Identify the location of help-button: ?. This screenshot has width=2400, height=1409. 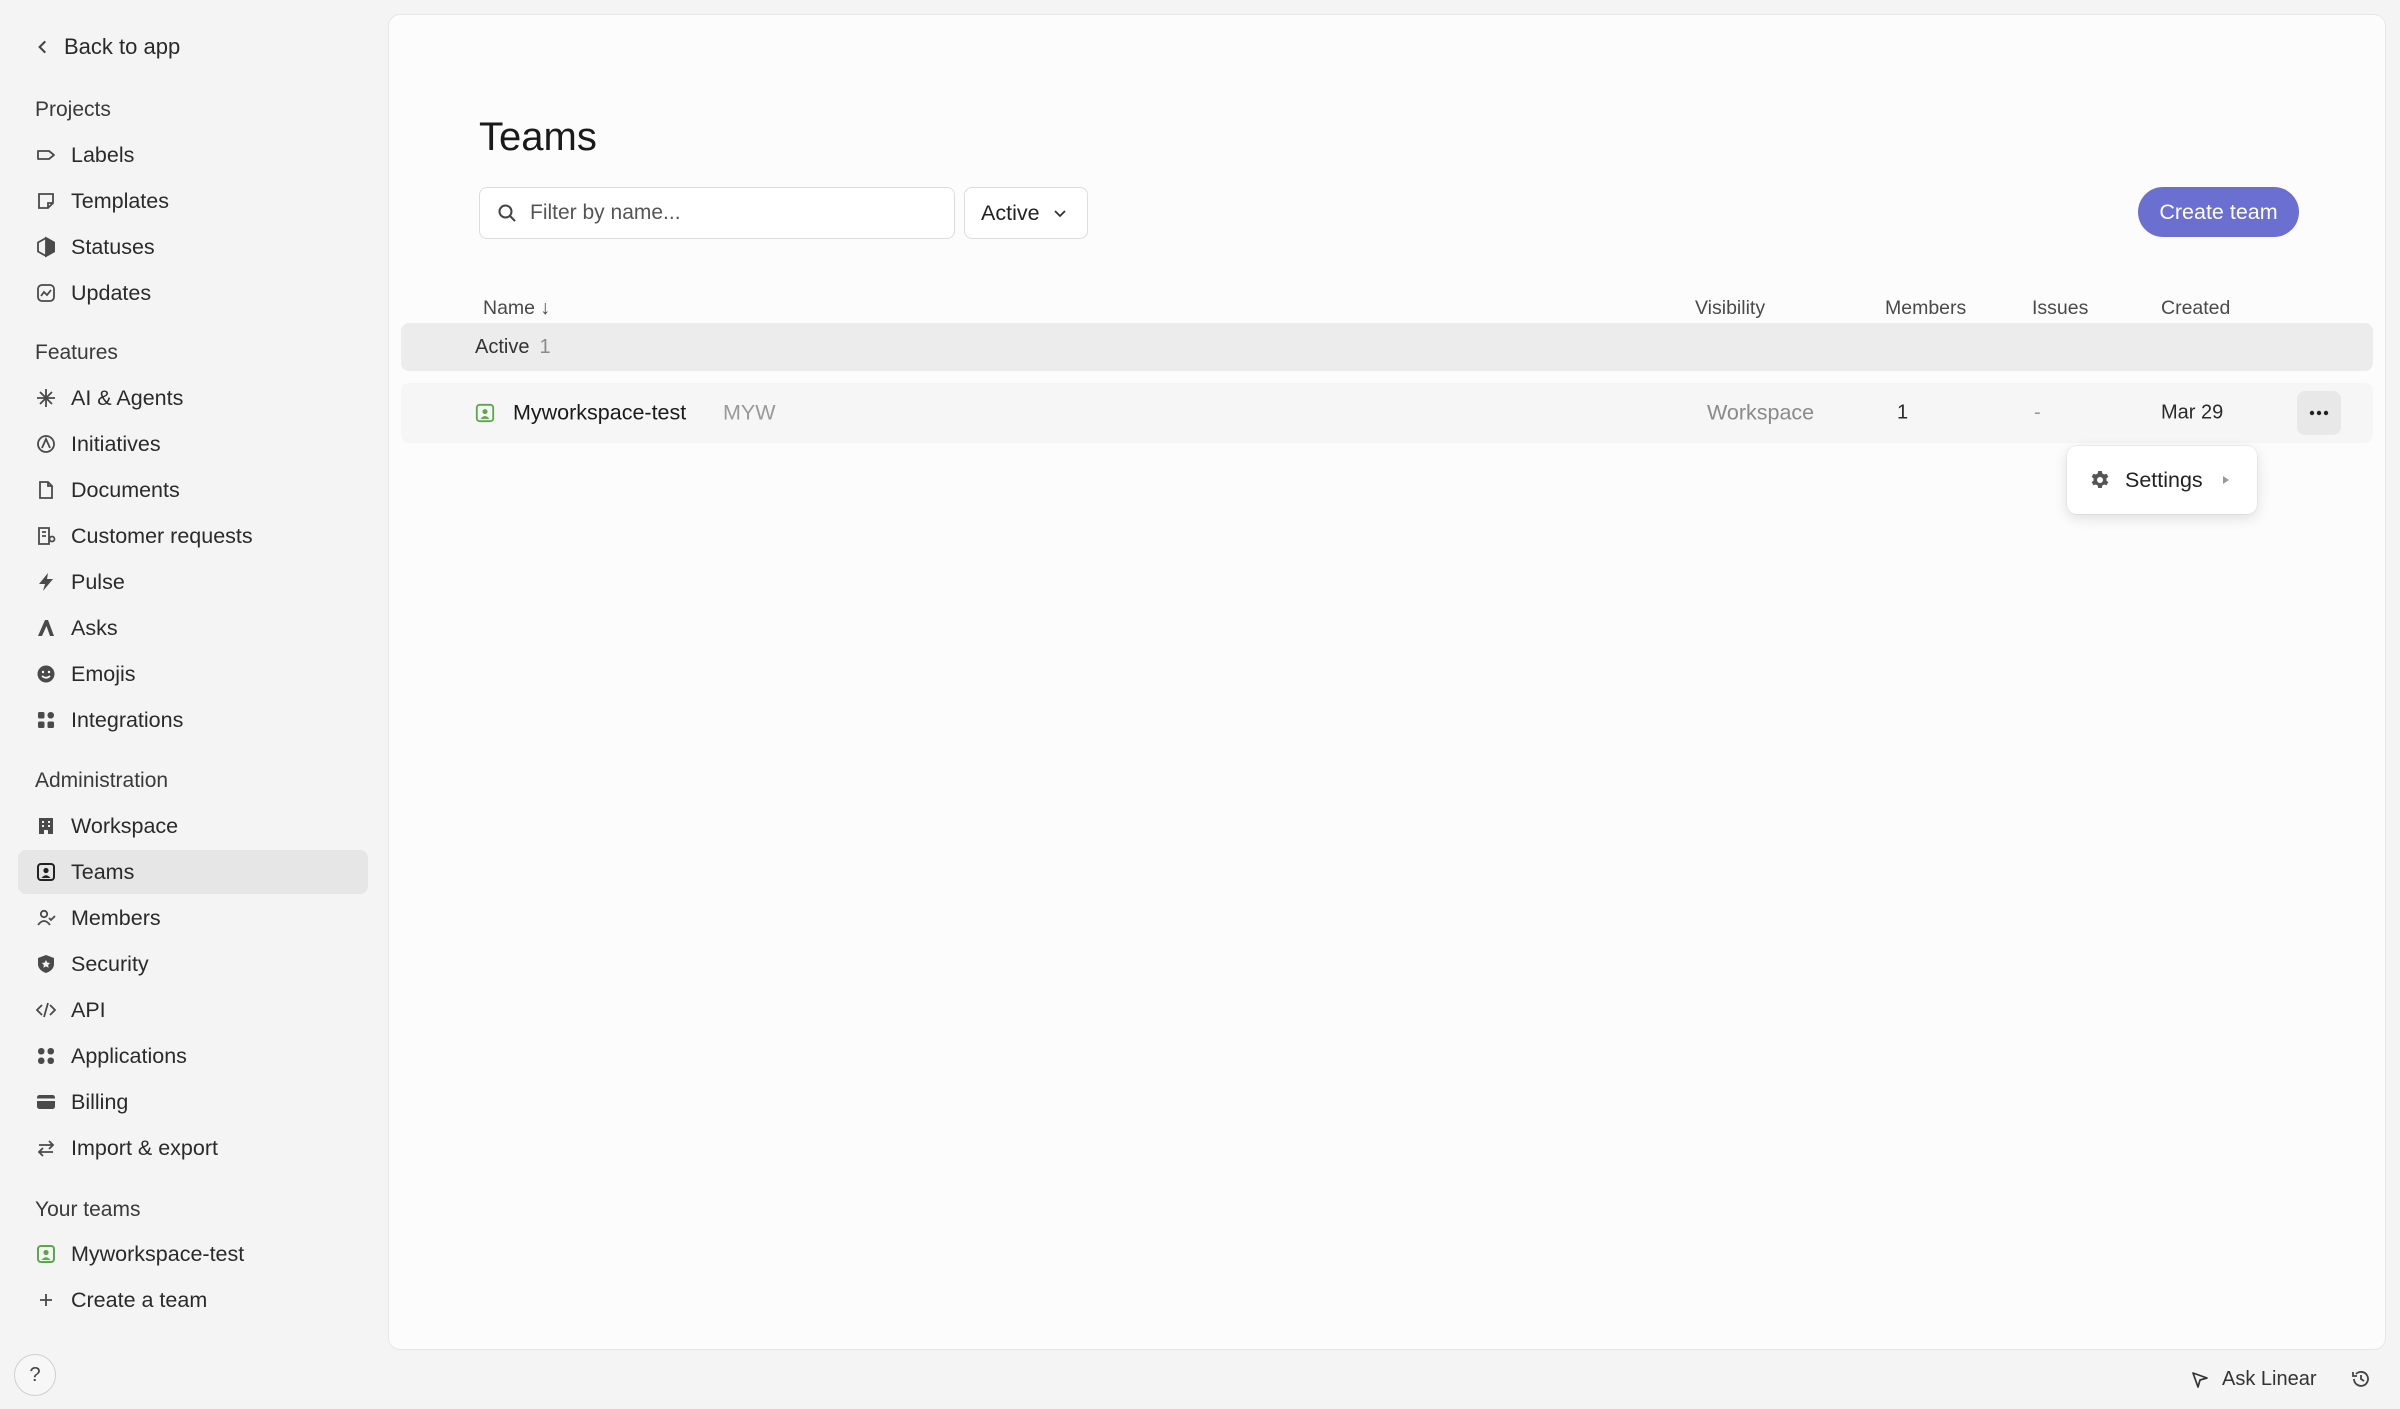
(35, 1375).